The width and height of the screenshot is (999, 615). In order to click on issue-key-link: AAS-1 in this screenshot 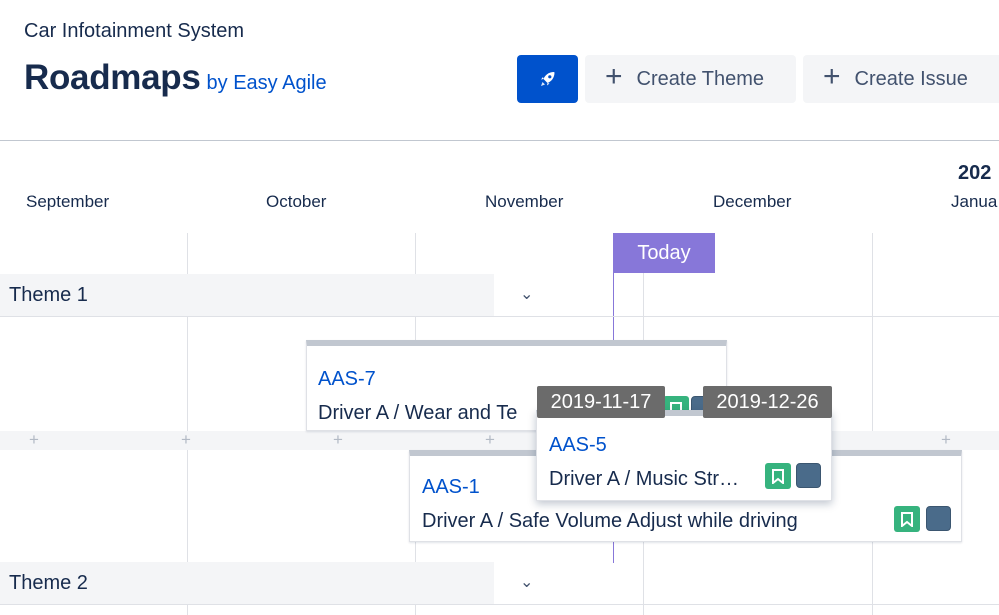, I will do `click(451, 487)`.